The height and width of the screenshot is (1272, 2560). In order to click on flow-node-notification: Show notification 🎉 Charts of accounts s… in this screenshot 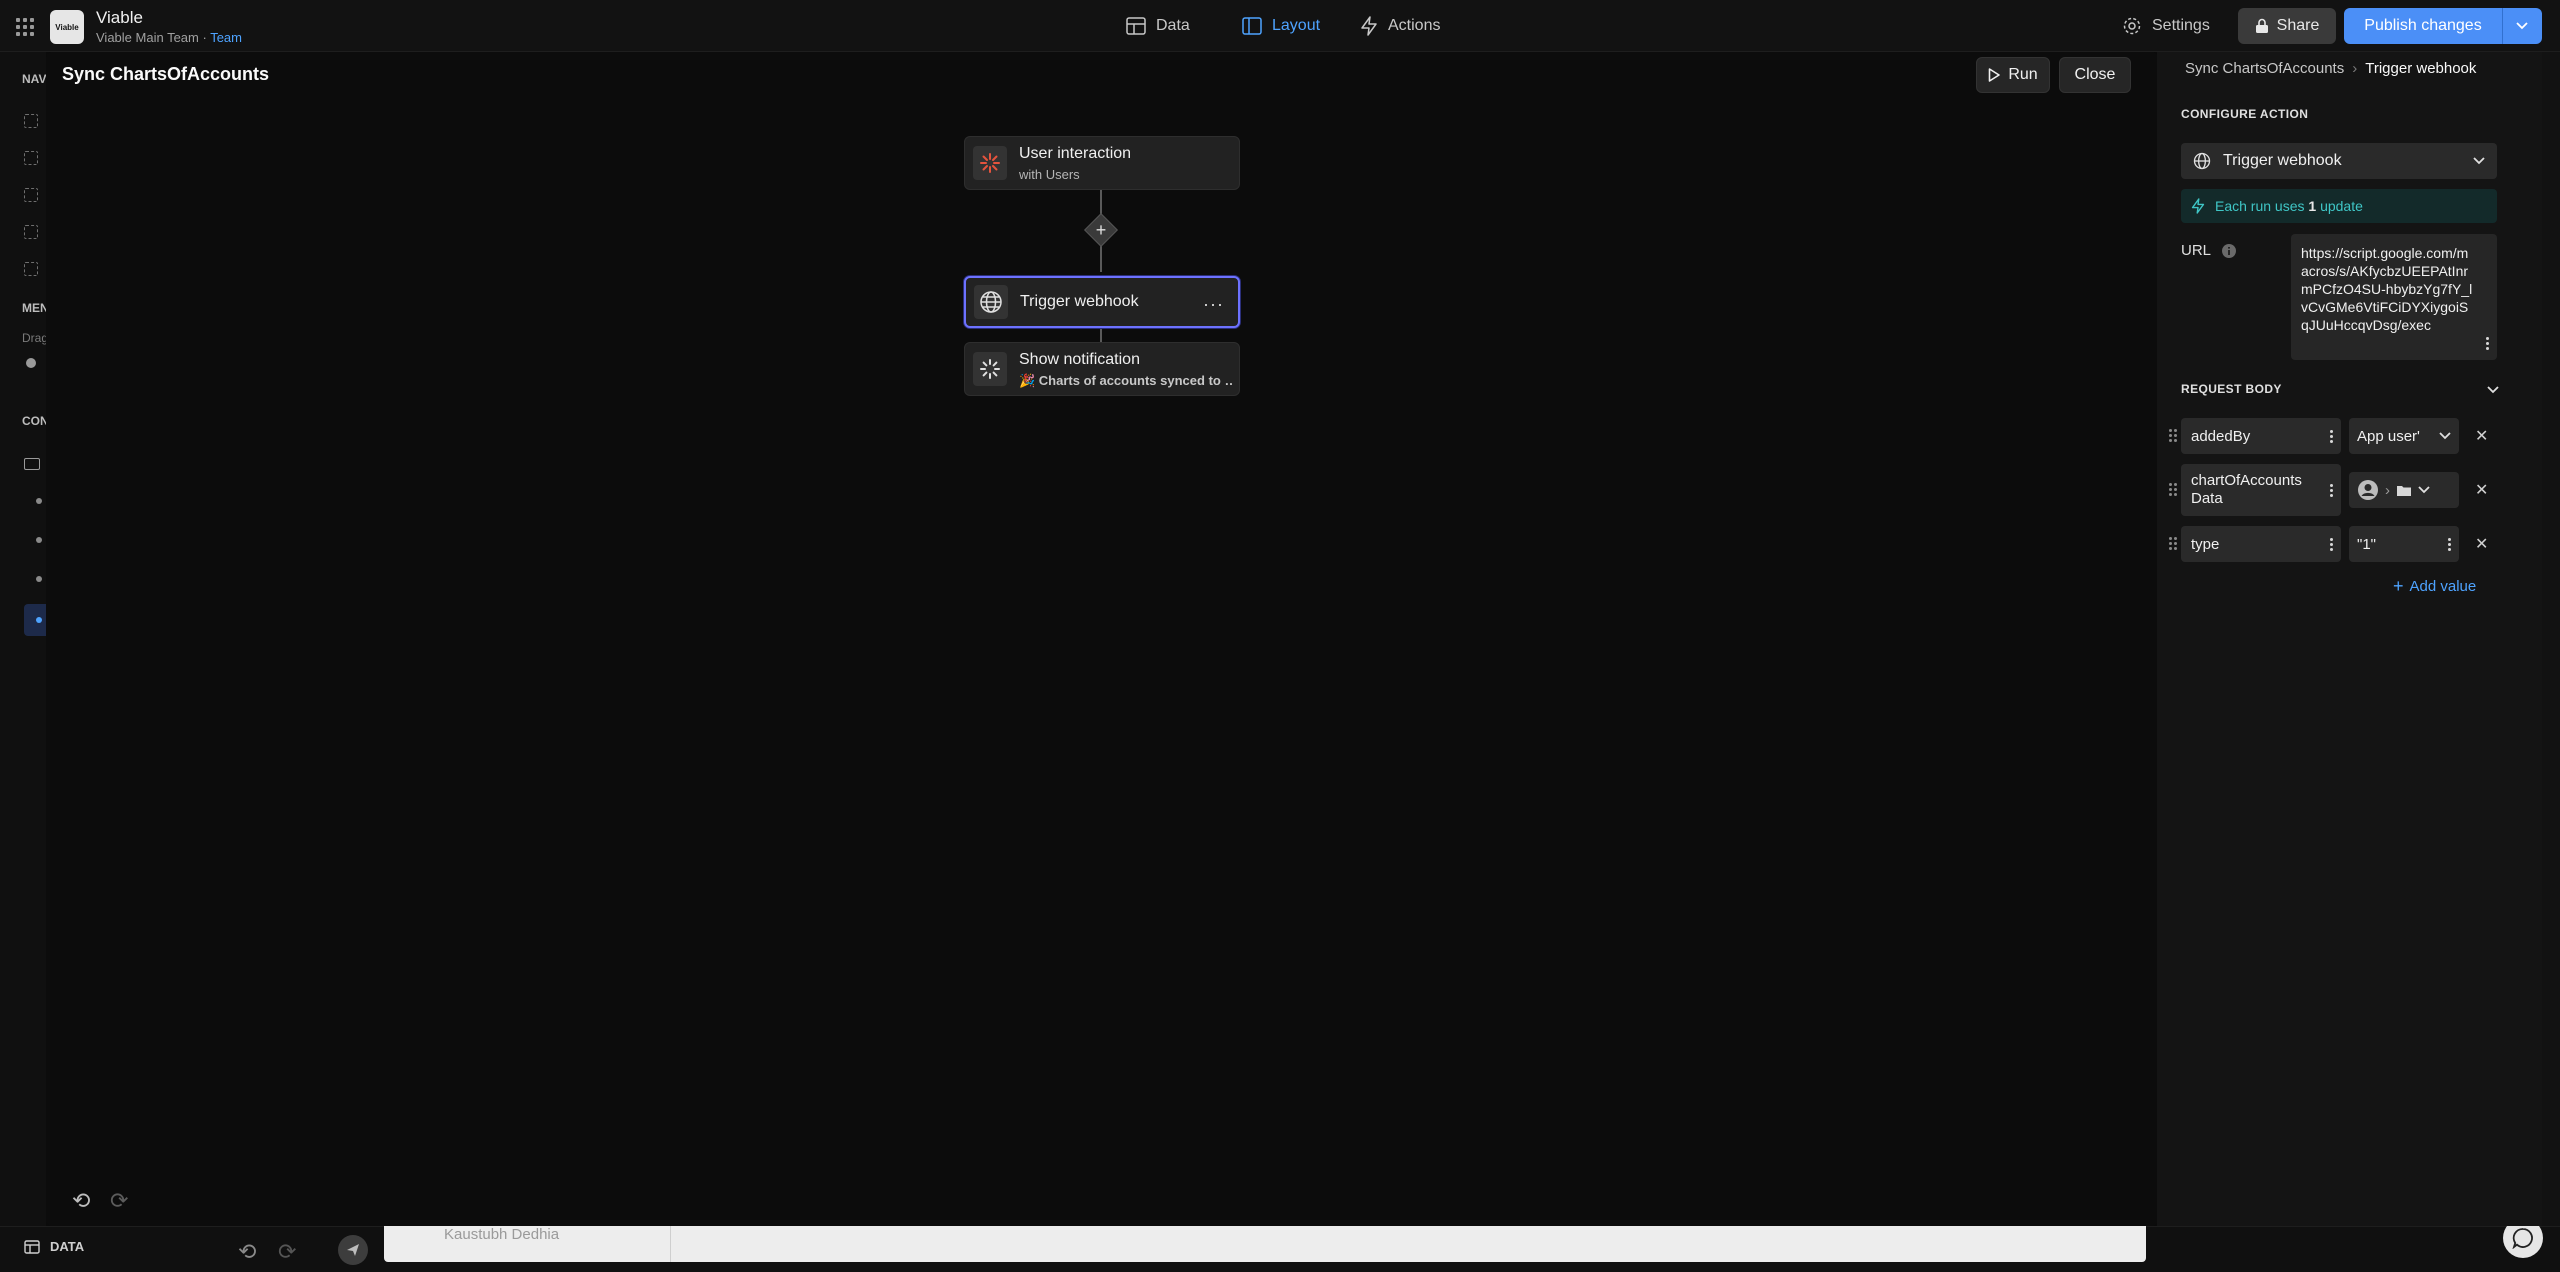, I will do `click(1102, 369)`.